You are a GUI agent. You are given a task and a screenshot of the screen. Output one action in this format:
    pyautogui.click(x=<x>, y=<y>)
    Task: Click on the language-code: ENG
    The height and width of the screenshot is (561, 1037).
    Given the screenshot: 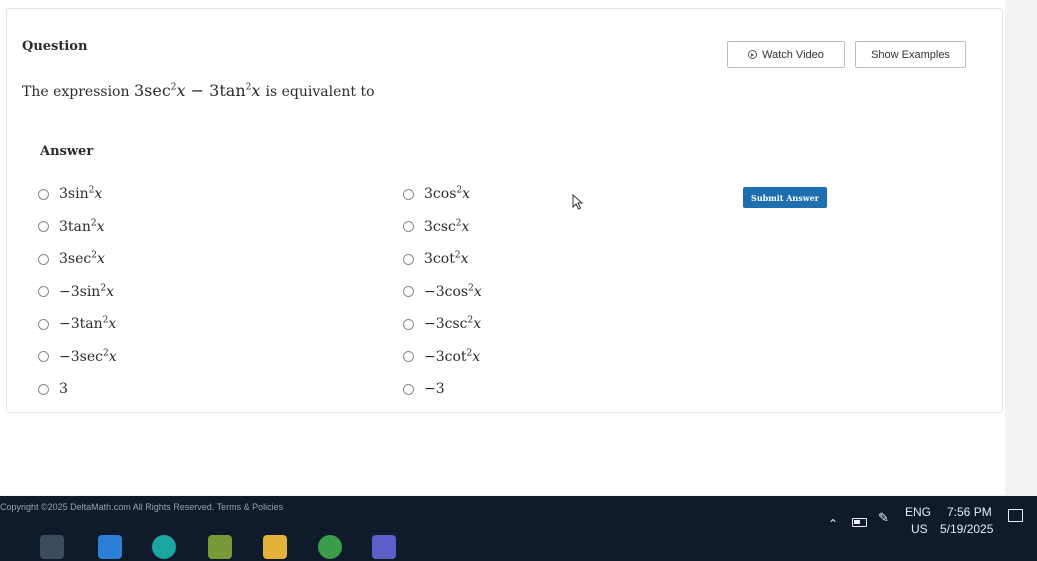 What is the action you would take?
    pyautogui.click(x=918, y=512)
    